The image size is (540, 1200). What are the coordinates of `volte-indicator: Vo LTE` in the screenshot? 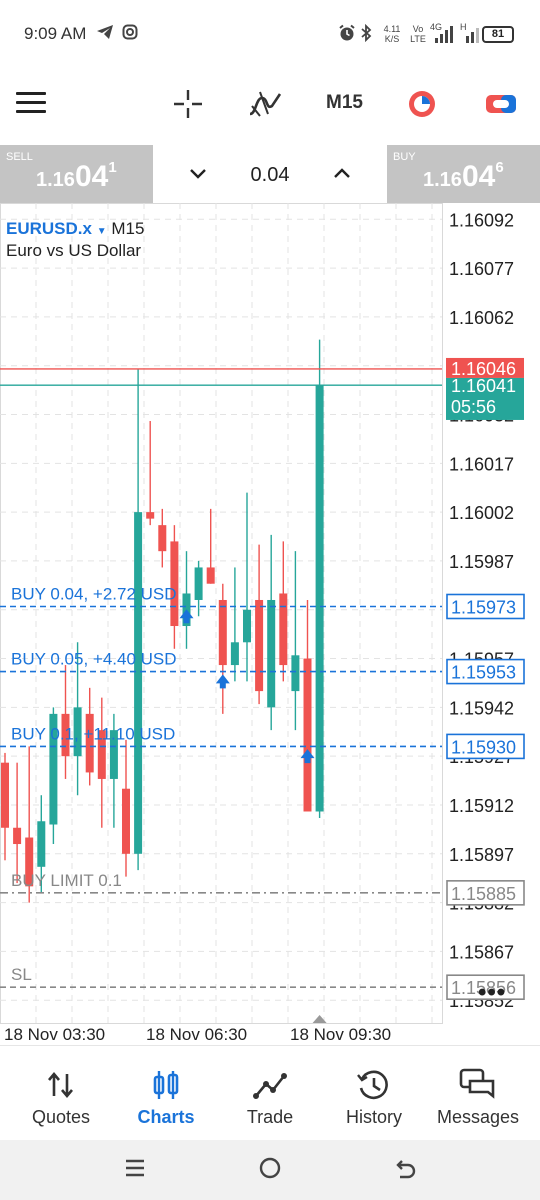 It's located at (418, 34).